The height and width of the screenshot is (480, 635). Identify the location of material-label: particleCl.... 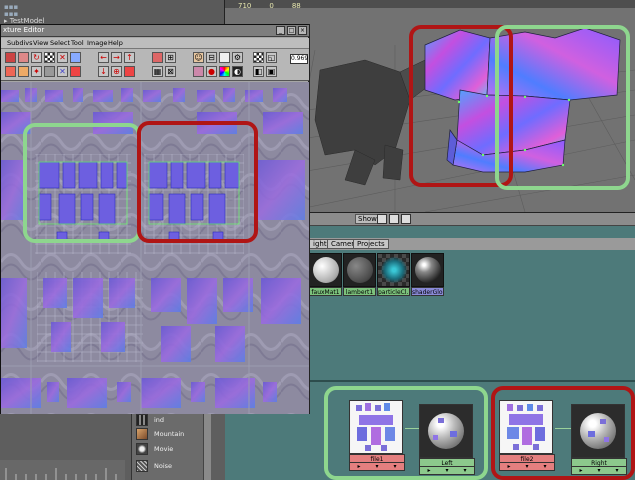
(393, 291).